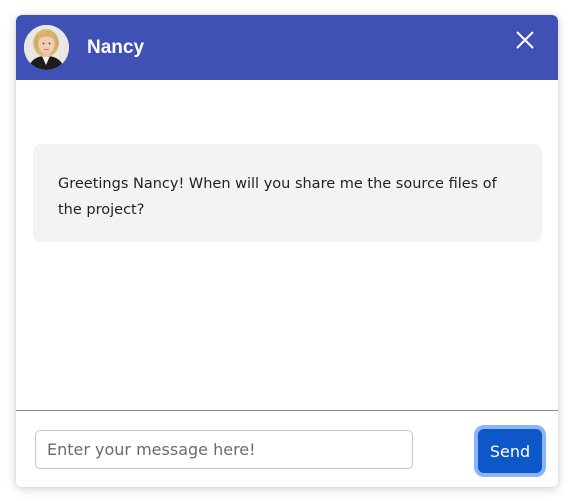 The image size is (575, 501). I want to click on avatar, so click(46, 47).